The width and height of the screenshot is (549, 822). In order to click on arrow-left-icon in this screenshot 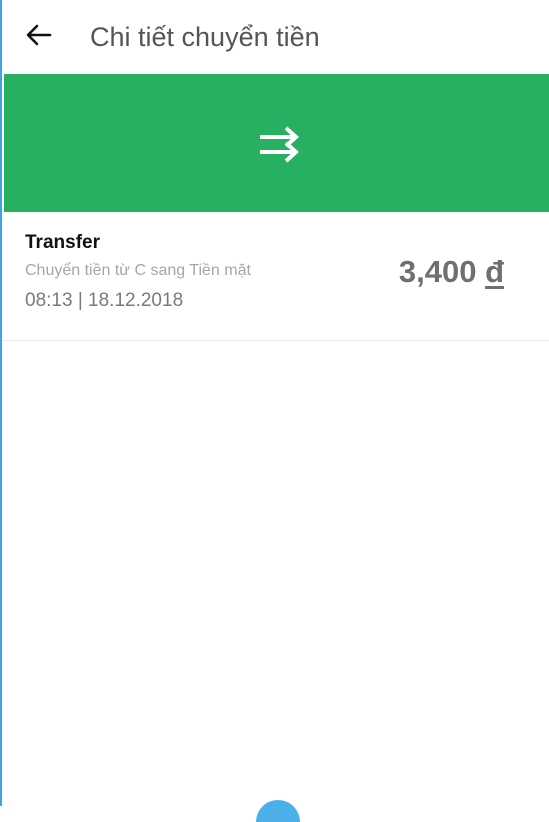, I will do `click(39, 37)`.